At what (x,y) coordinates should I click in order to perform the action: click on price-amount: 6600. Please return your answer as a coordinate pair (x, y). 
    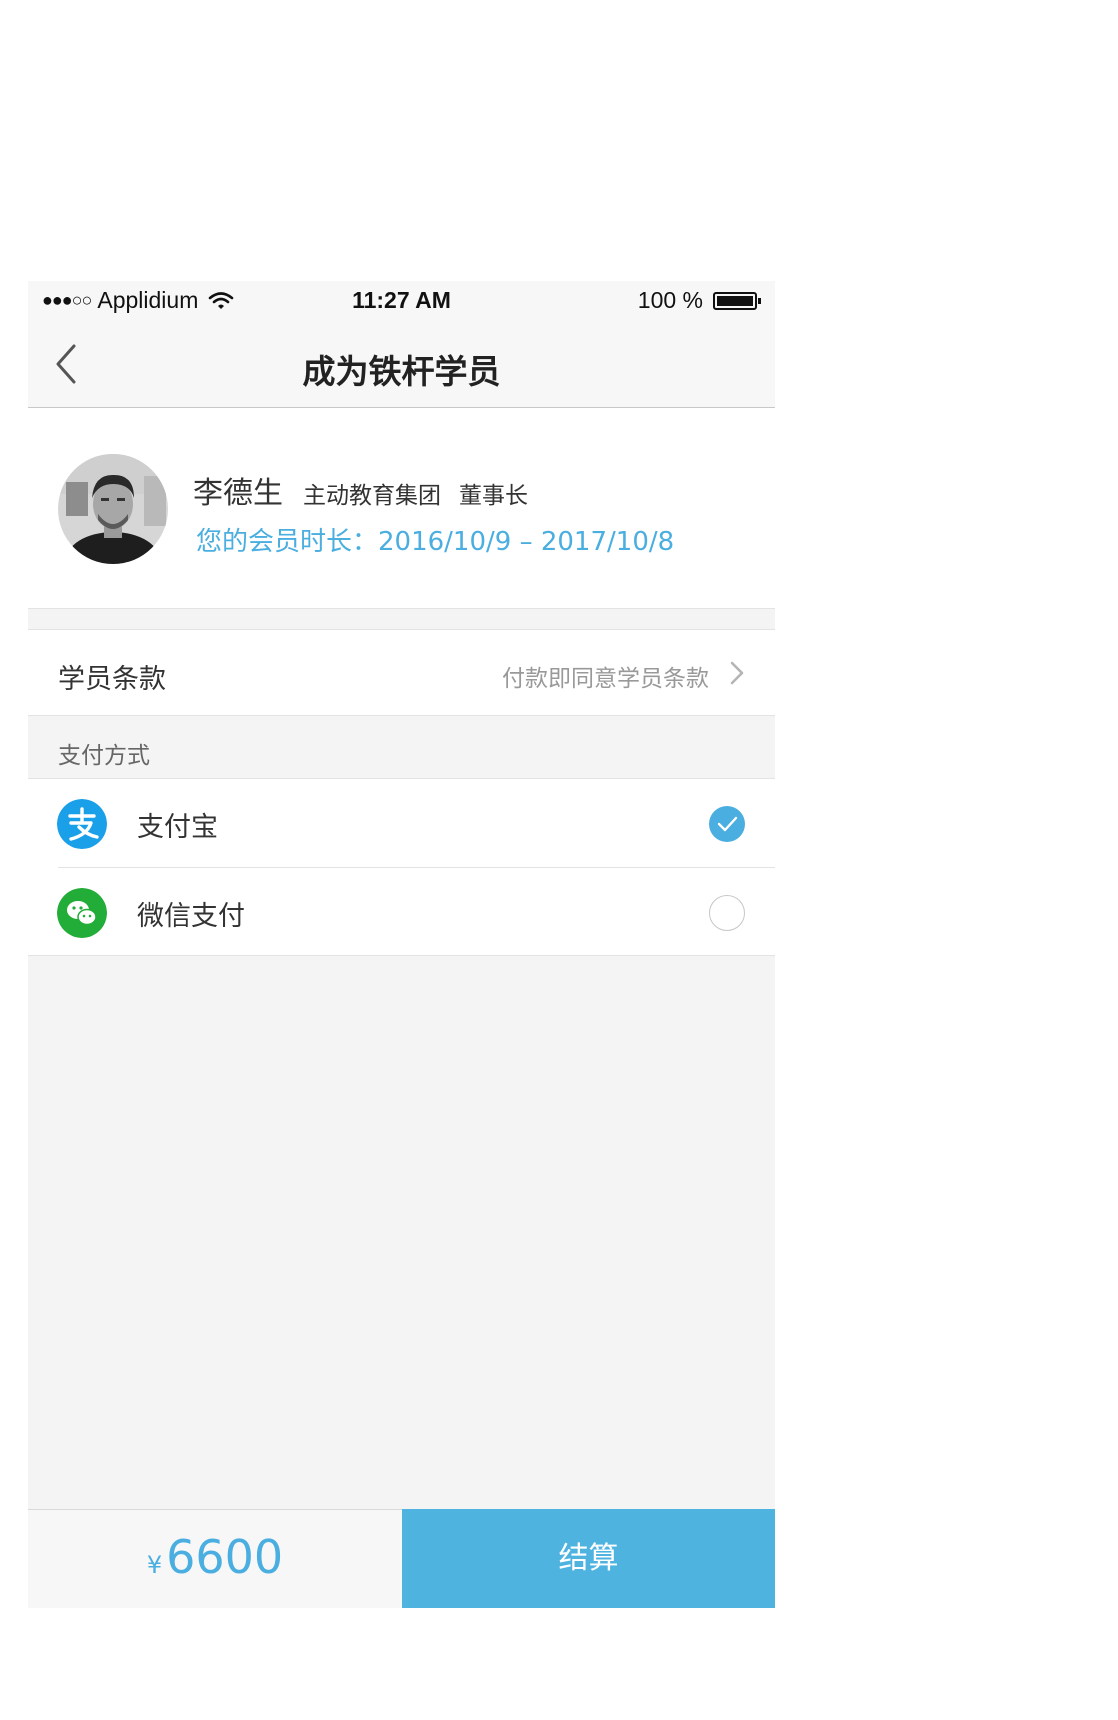
    Looking at the image, I should click on (225, 1557).